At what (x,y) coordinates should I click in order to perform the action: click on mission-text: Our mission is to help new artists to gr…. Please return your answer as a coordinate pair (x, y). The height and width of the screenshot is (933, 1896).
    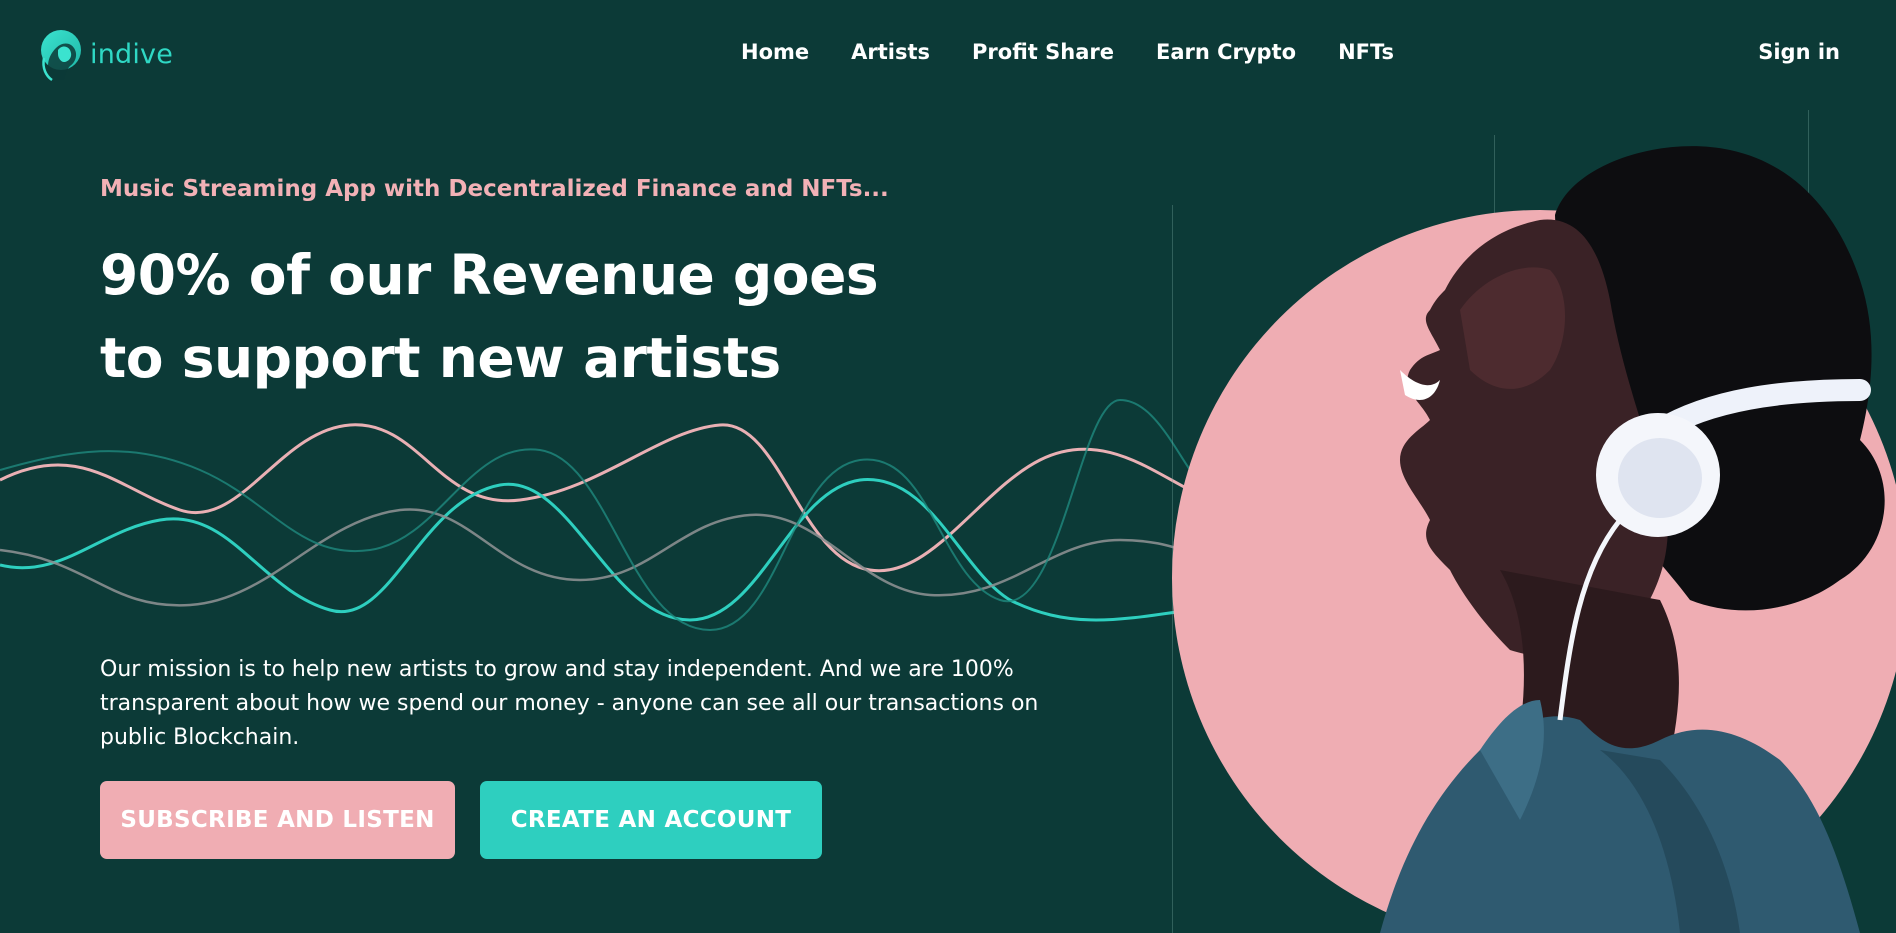
    Looking at the image, I should click on (569, 703).